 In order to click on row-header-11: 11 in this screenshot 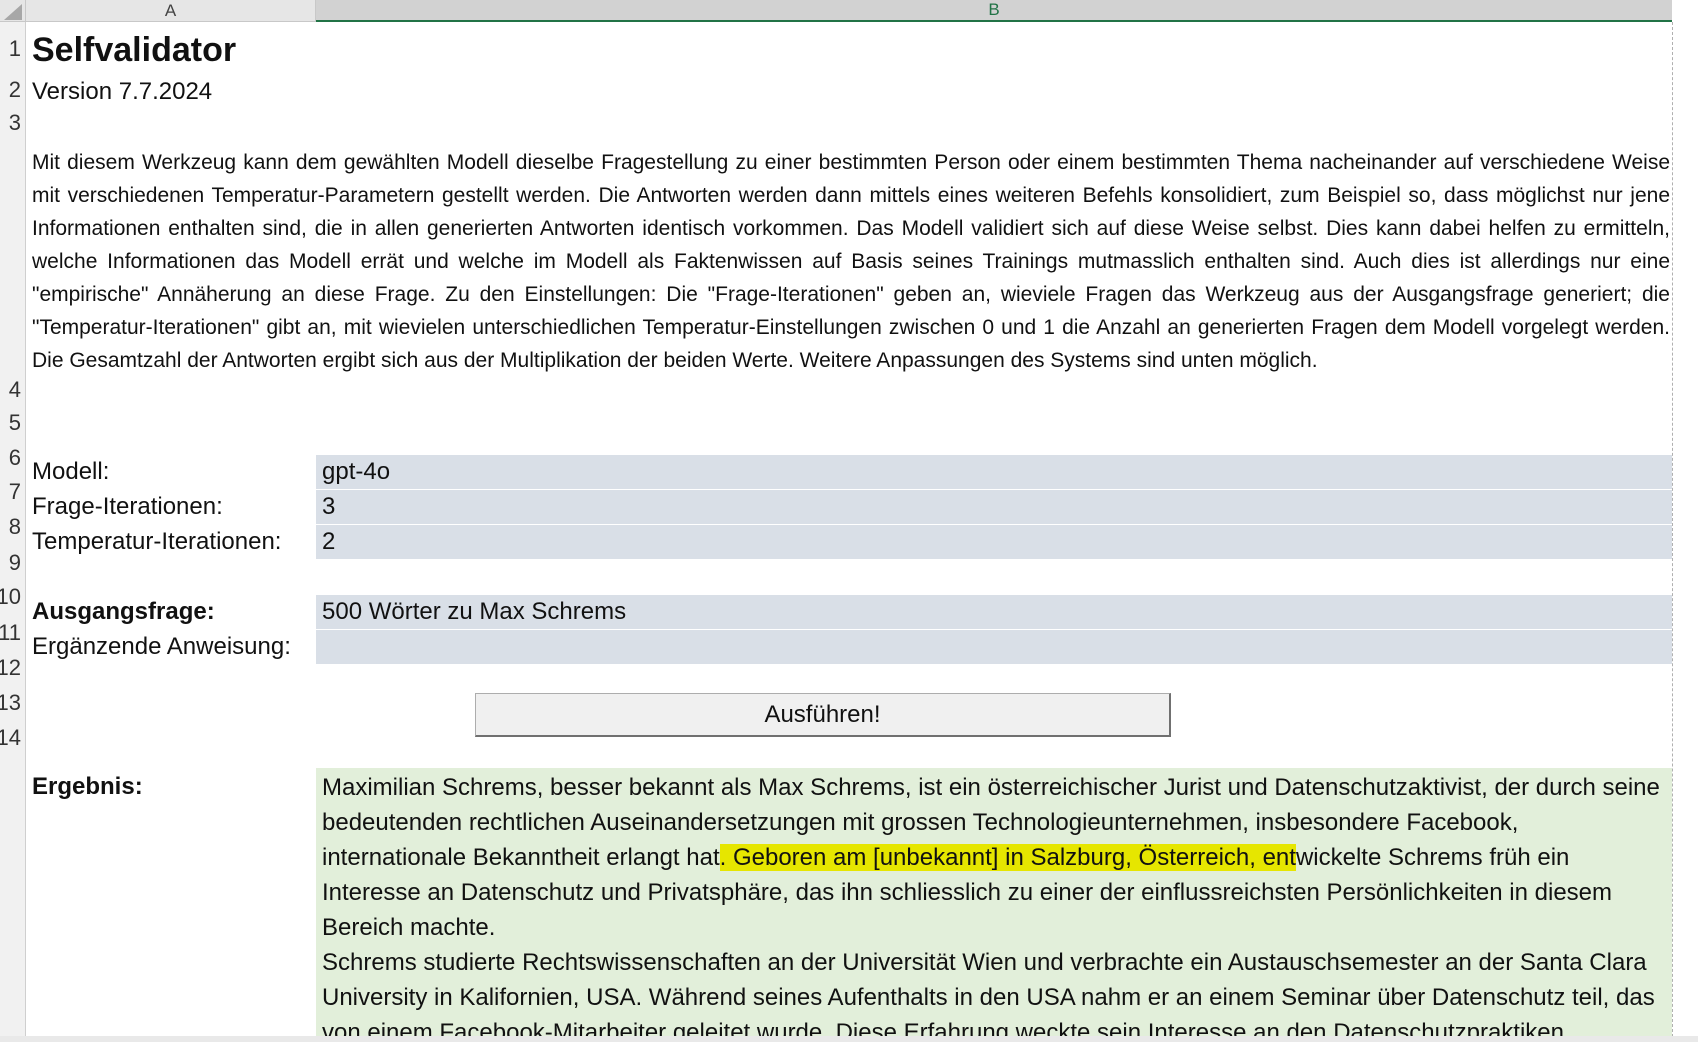, I will do `click(10, 633)`.